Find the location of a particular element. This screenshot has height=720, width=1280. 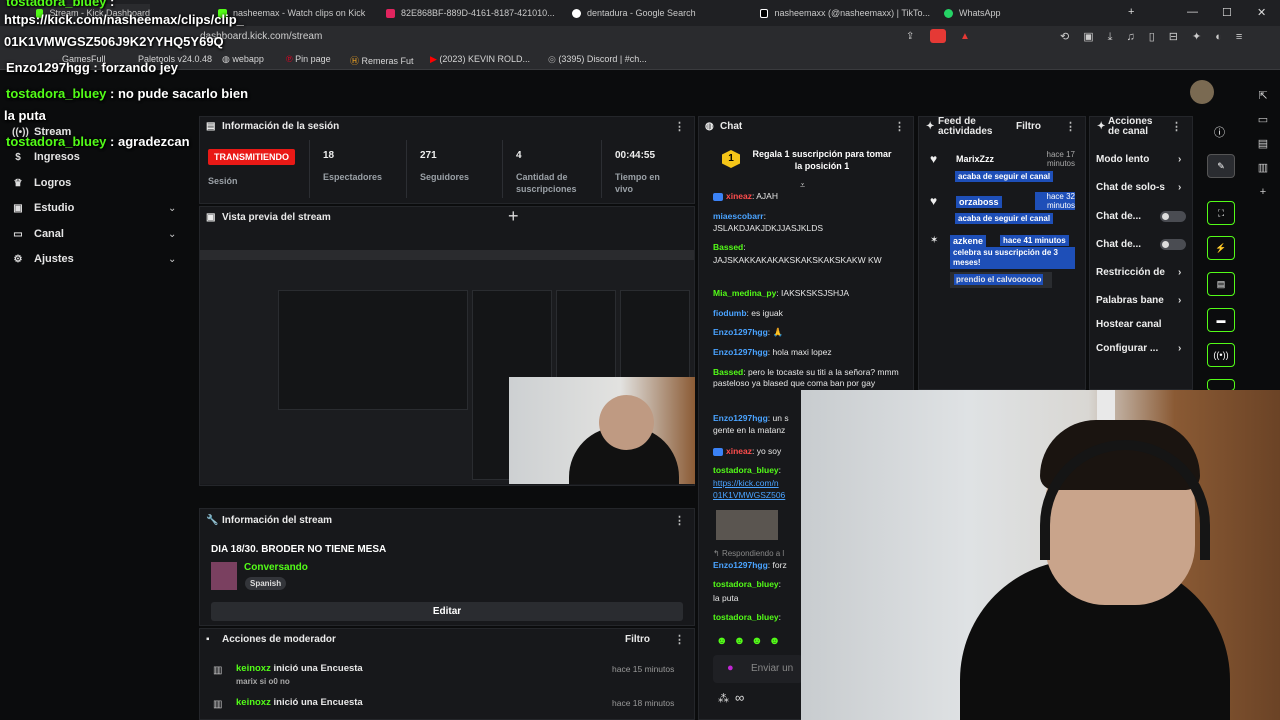

chat-input: ● Enviar un is located at coordinates (758, 669).